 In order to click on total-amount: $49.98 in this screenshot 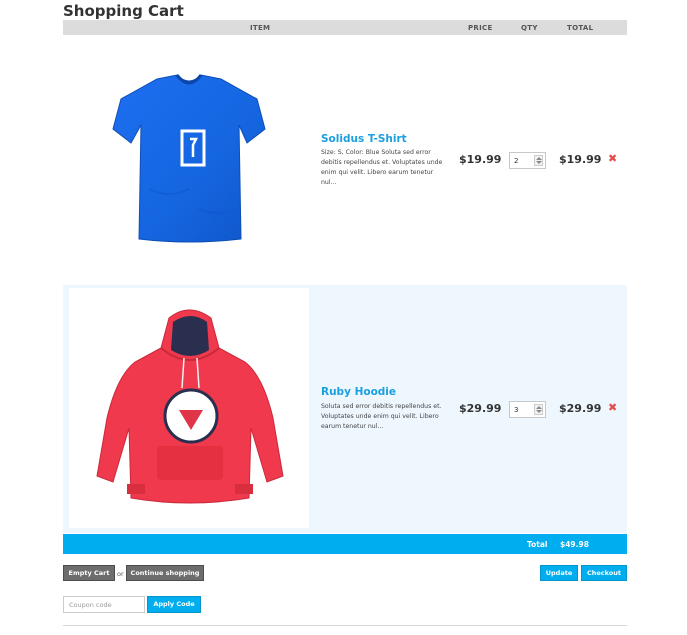, I will do `click(574, 544)`.